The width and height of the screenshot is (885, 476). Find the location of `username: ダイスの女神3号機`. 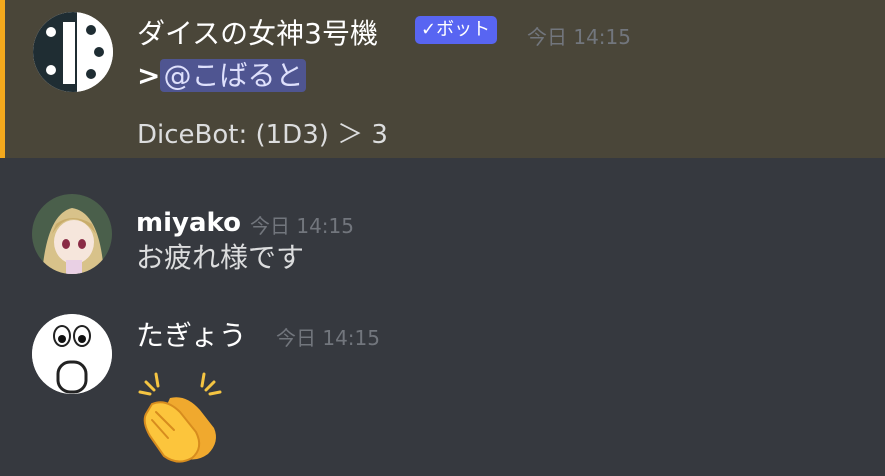

username: ダイスの女神3号機 is located at coordinates (257, 34).